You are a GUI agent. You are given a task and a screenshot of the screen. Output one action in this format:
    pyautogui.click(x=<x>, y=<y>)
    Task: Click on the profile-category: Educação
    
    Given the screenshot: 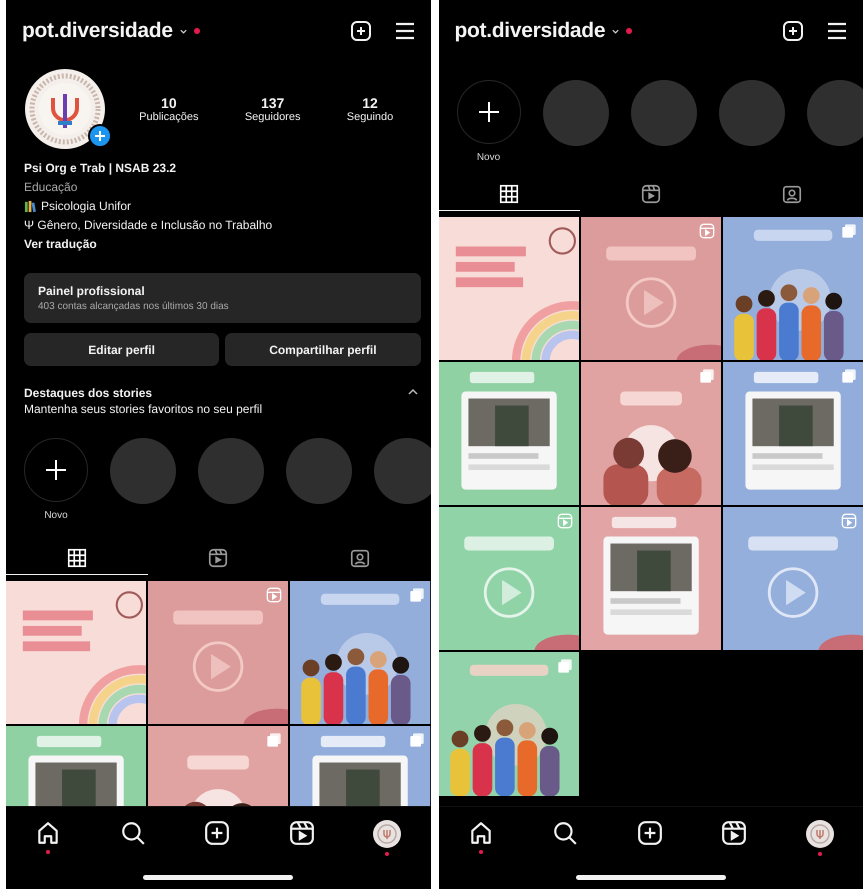 What is the action you would take?
    pyautogui.click(x=51, y=187)
    